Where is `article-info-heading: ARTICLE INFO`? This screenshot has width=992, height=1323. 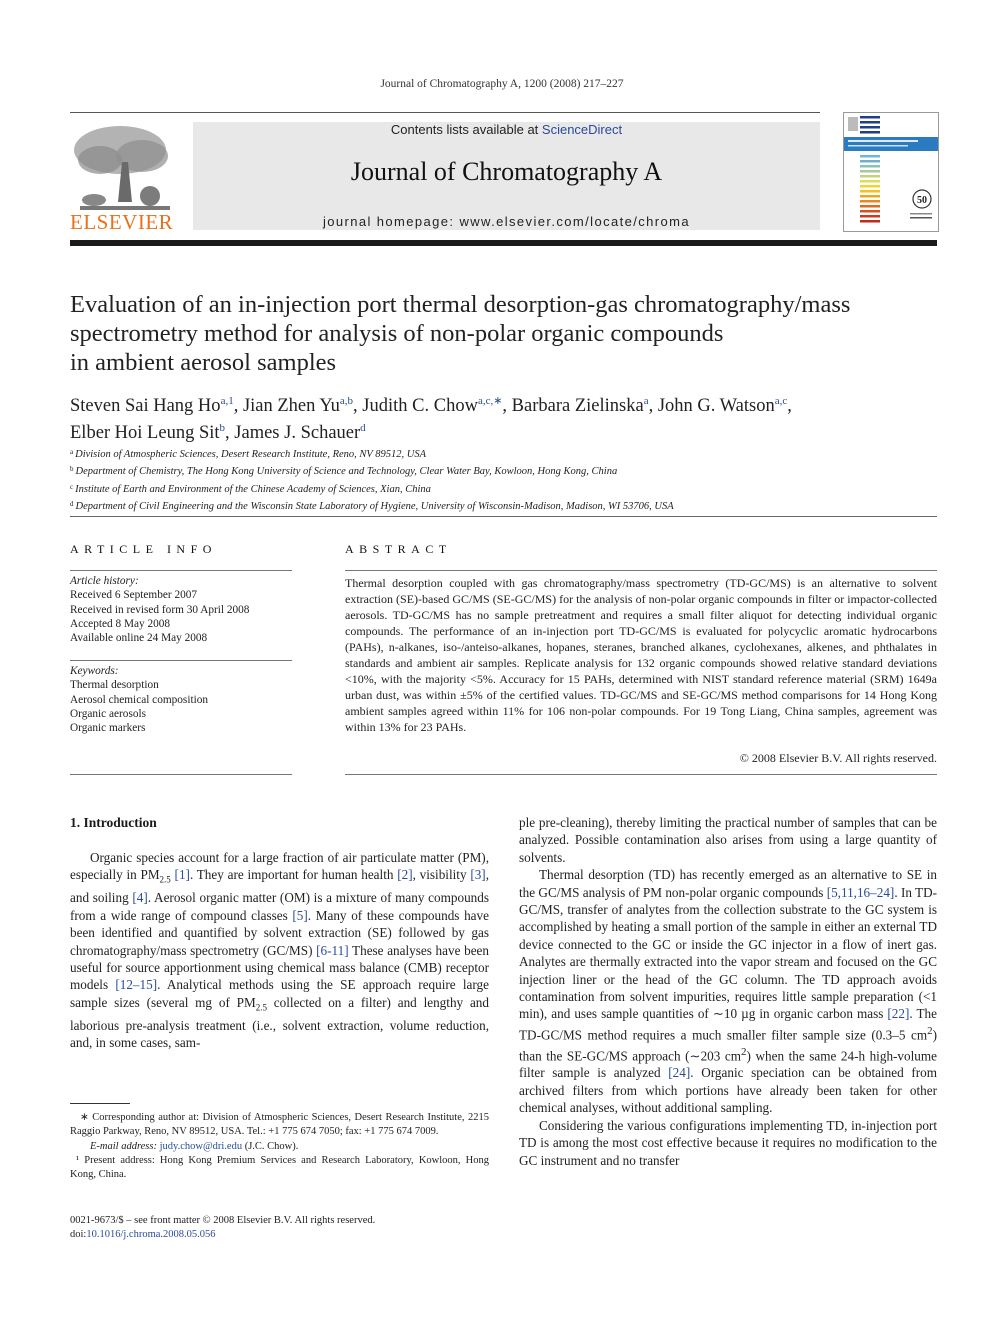
article-info-heading: ARTICLE INFO is located at coordinates (143, 549).